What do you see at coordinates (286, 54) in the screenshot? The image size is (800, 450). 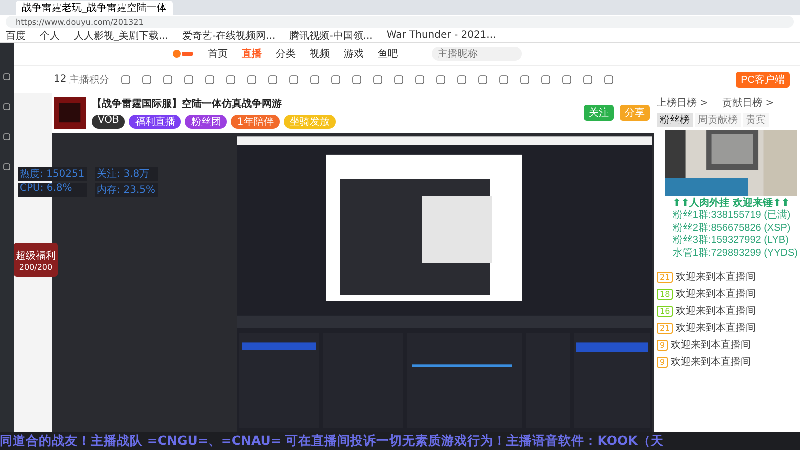 I see `nav-tab: 分类` at bounding box center [286, 54].